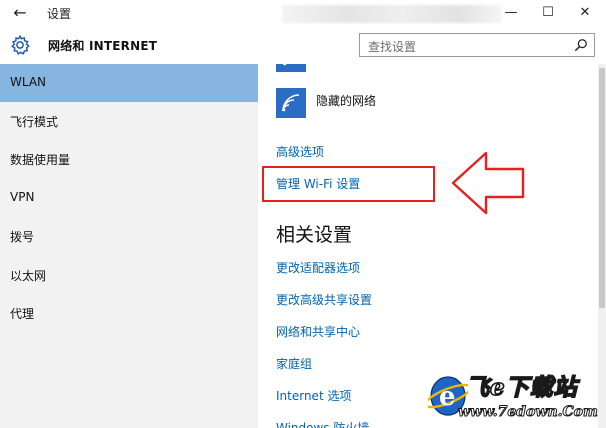 Image resolution: width=606 pixels, height=428 pixels. What do you see at coordinates (22, 197) in the screenshot?
I see `sidebar-item-label: VPN` at bounding box center [22, 197].